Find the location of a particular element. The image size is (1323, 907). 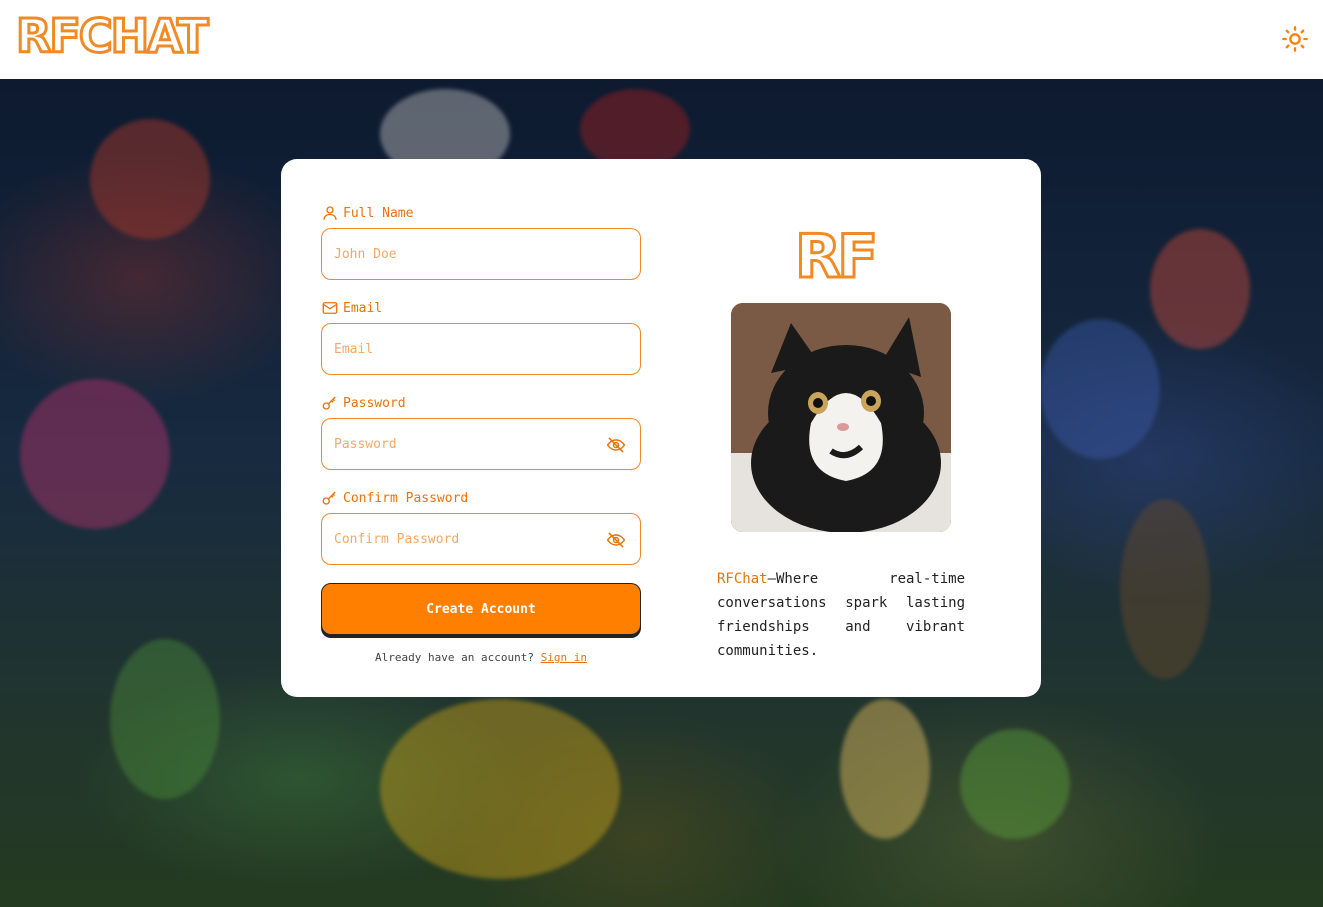

email-field is located at coordinates (481, 349).